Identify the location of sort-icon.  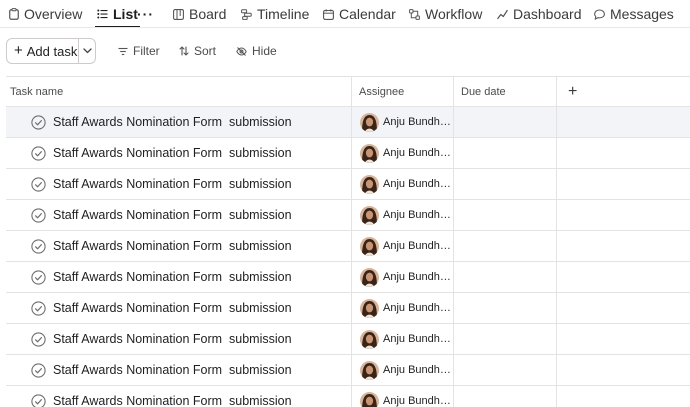
(184, 51).